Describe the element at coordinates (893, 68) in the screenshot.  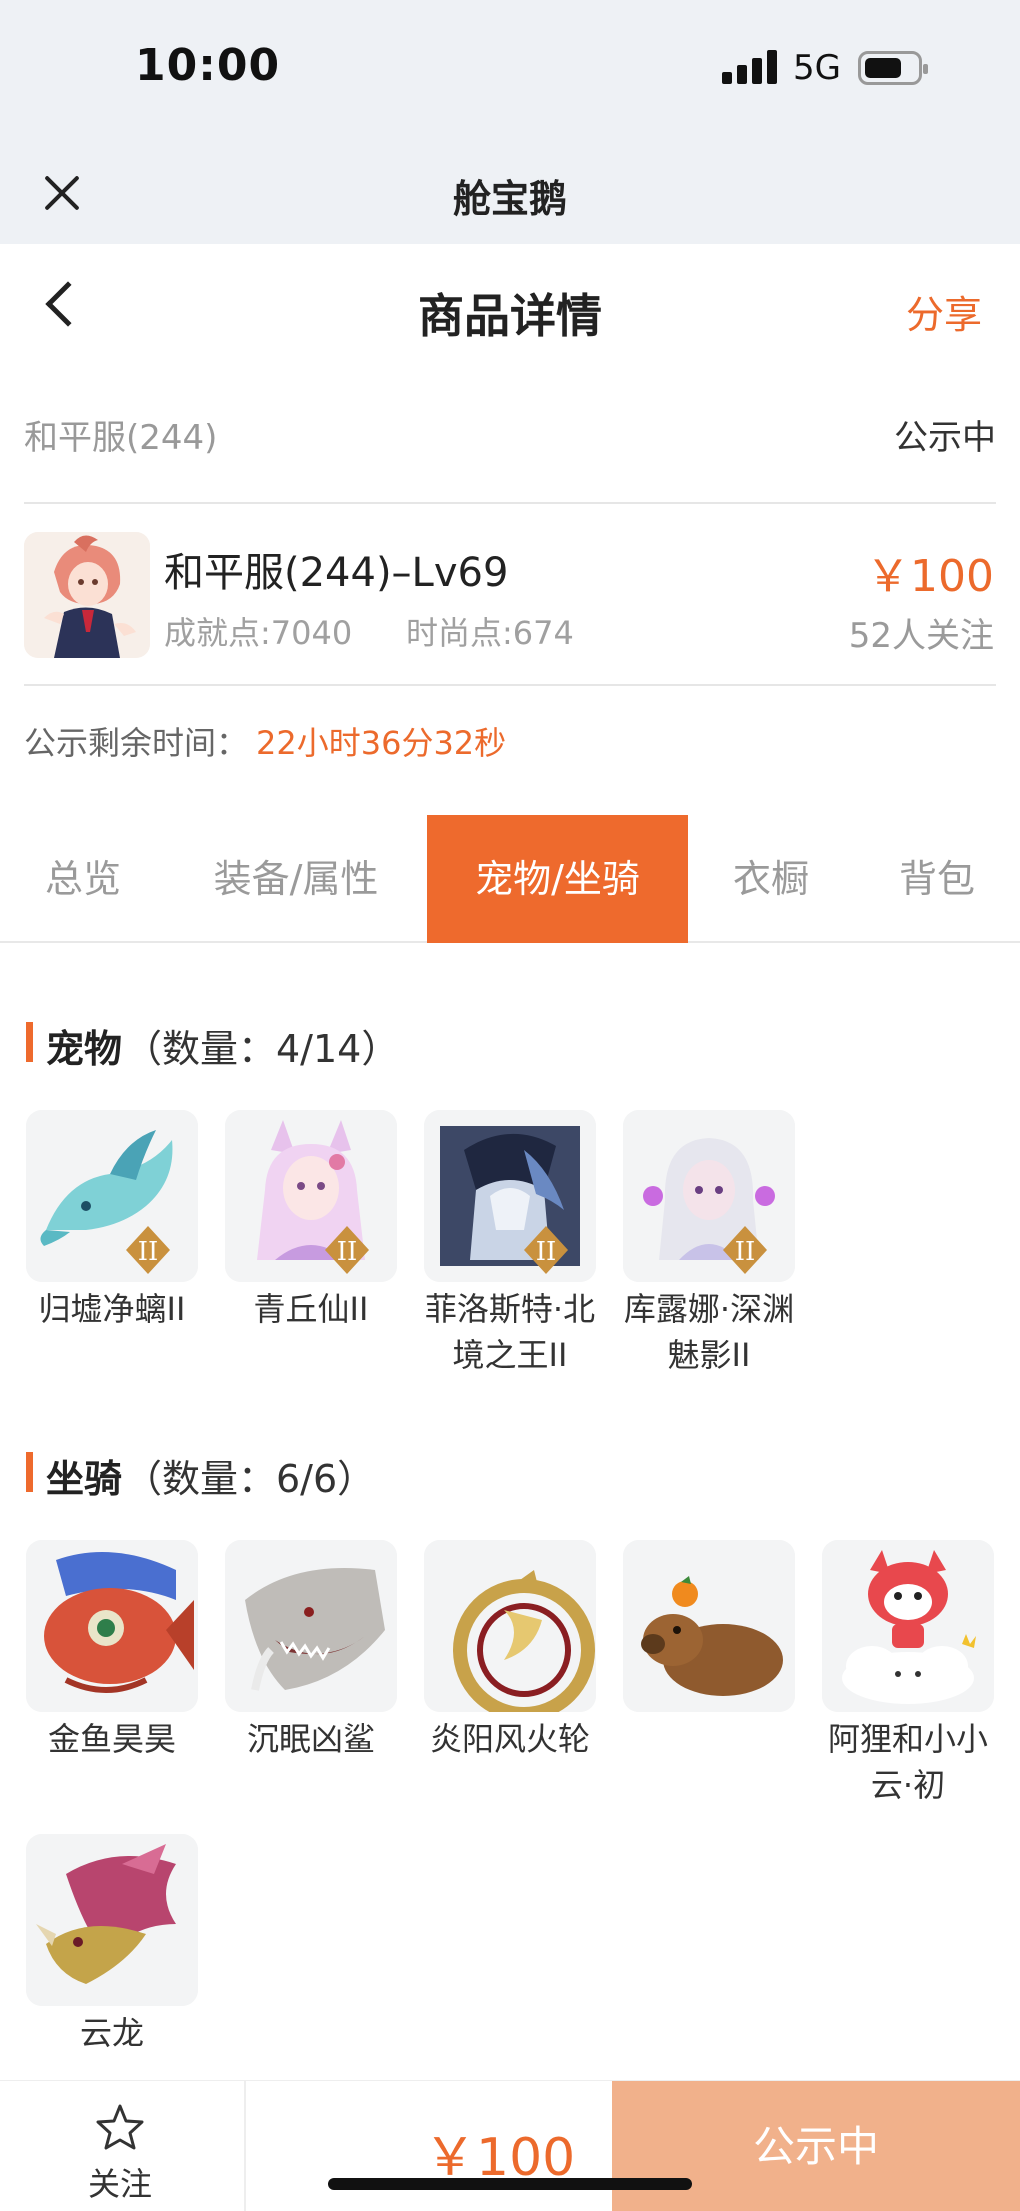
I see `battery-icon` at that location.